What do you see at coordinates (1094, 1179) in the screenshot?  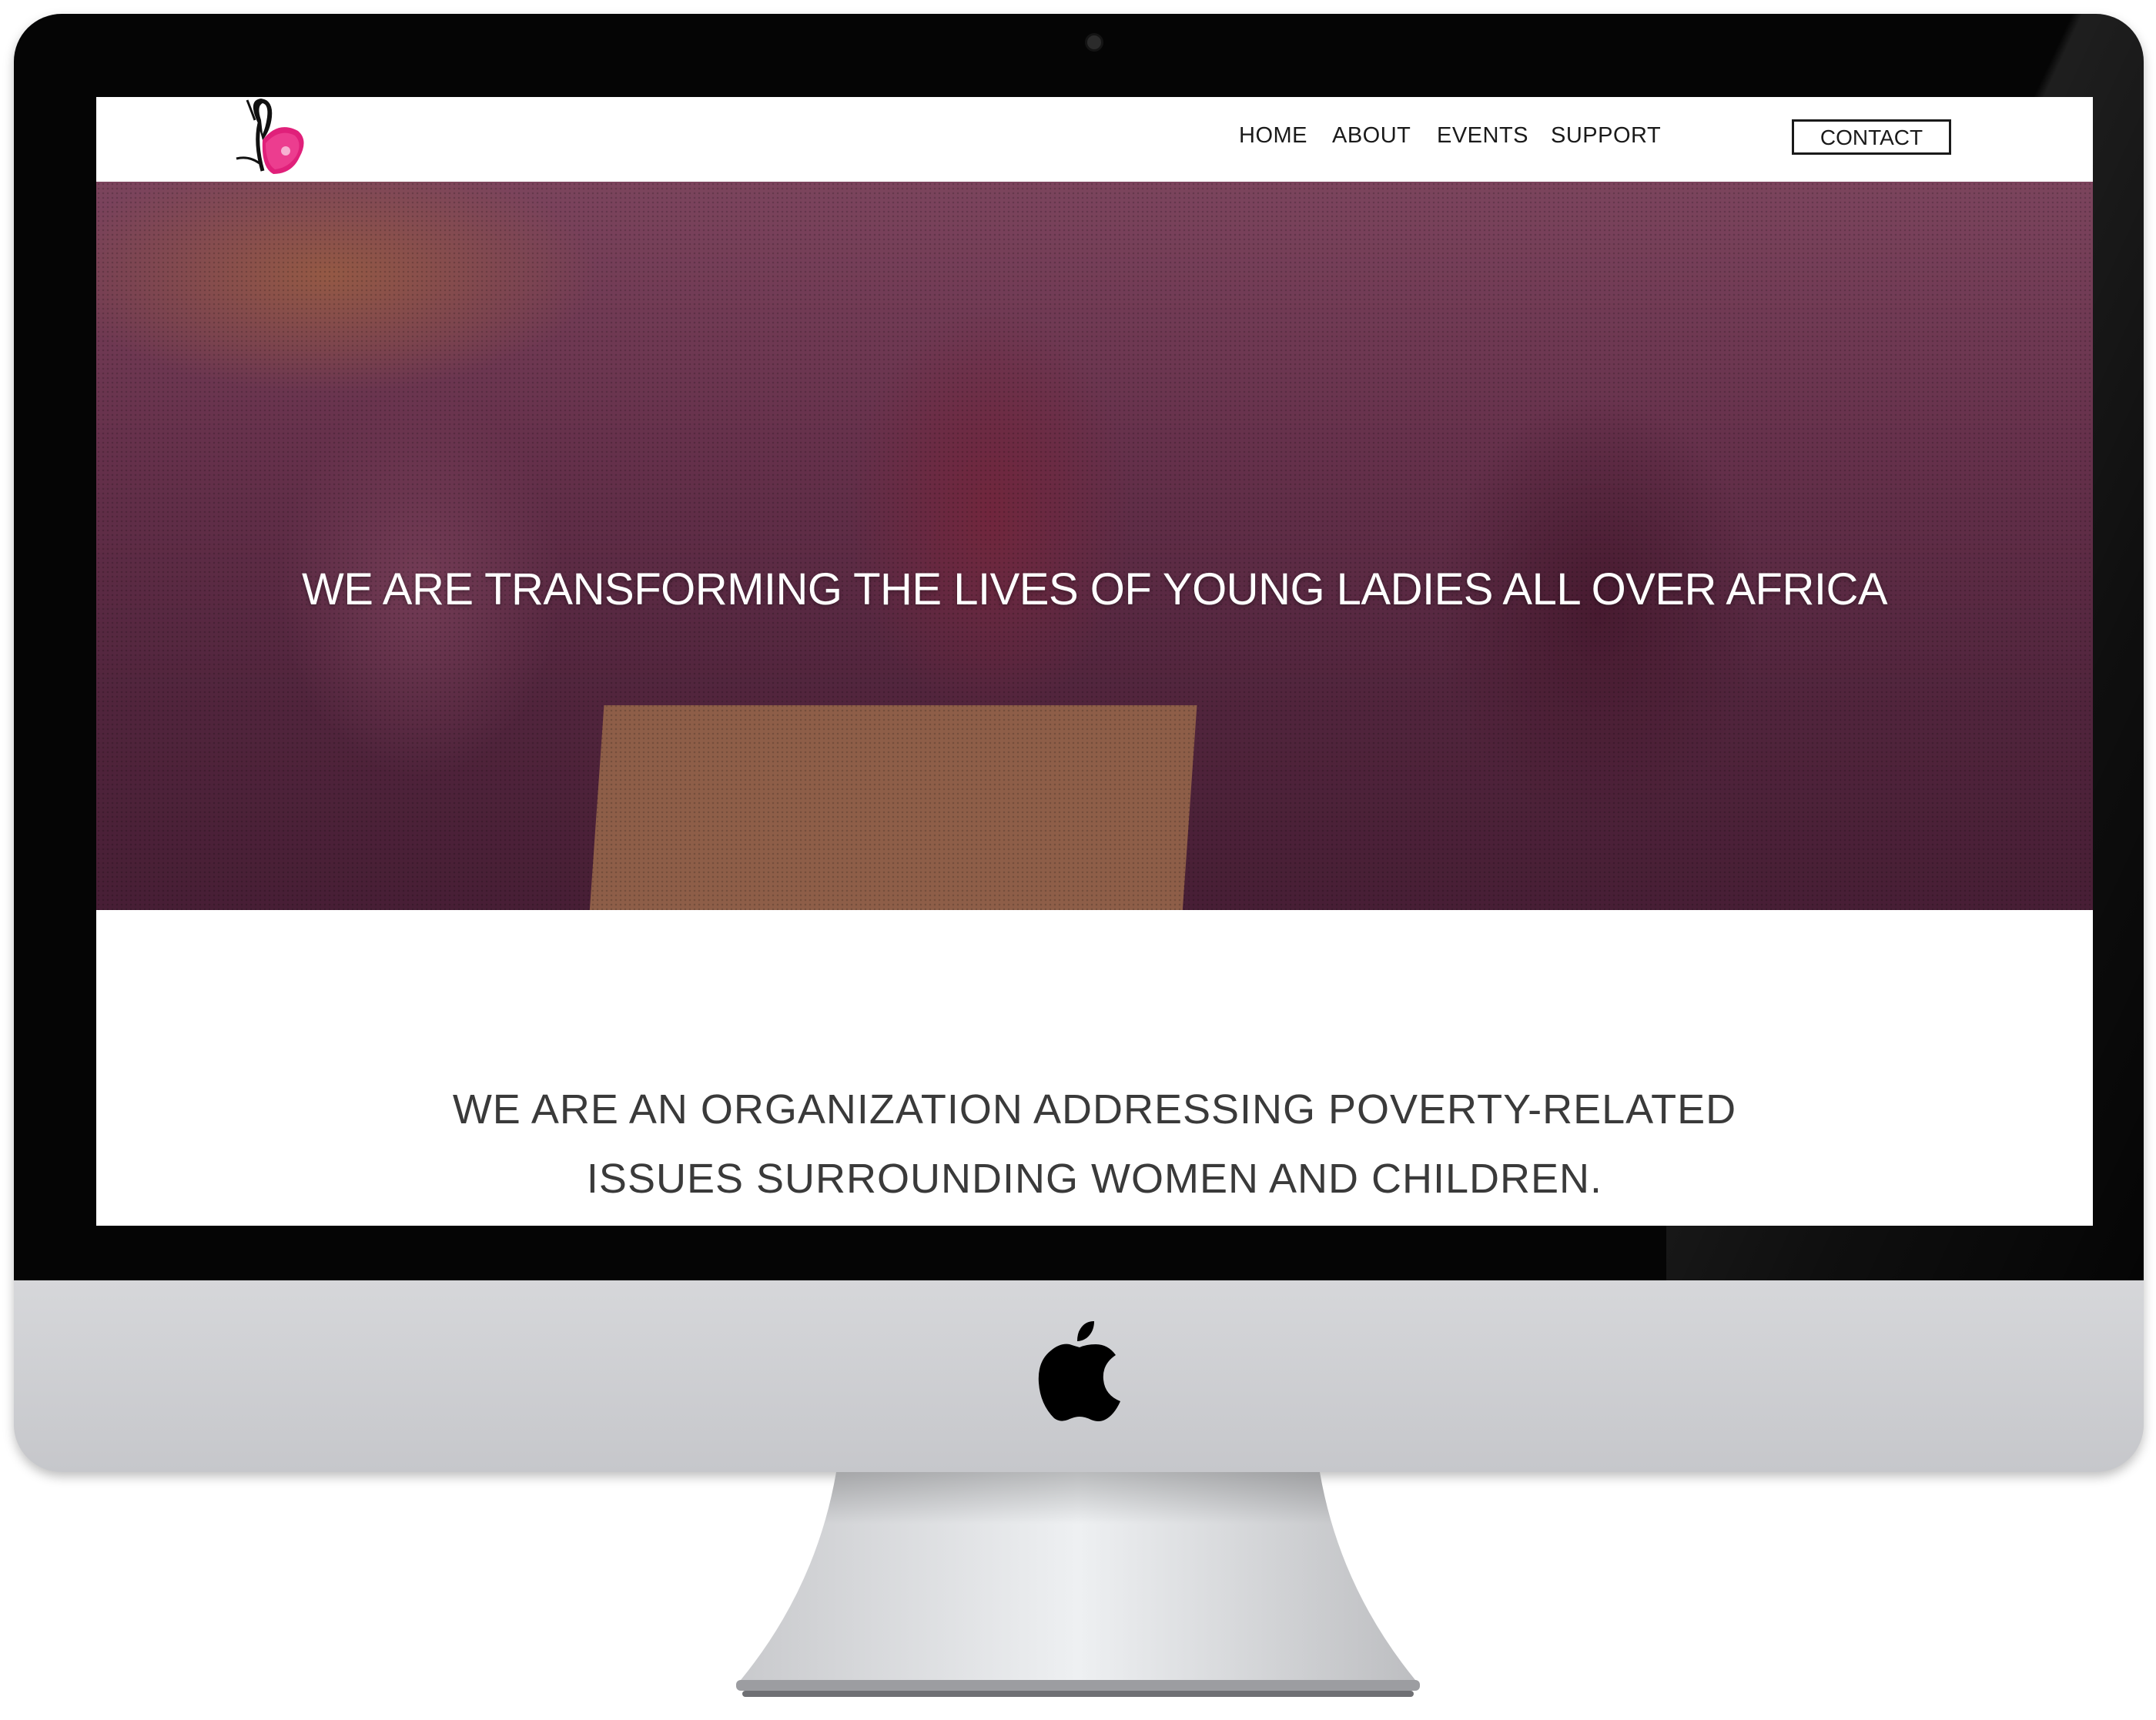 I see `mission-line-2: ISSUES SURROUNDING WOMEN AND CHILDREN.` at bounding box center [1094, 1179].